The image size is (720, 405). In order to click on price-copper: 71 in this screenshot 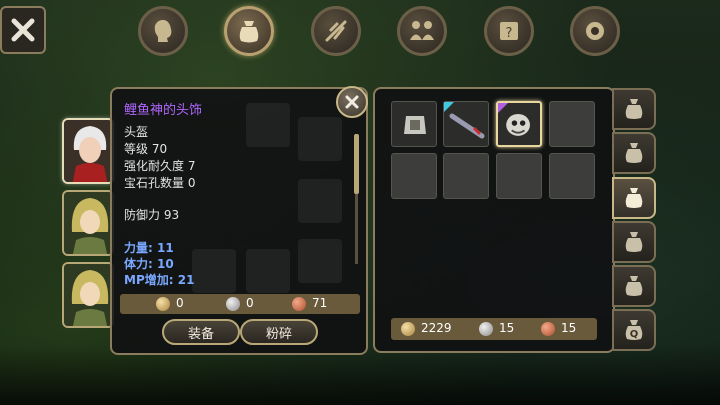, I will do `click(320, 303)`.